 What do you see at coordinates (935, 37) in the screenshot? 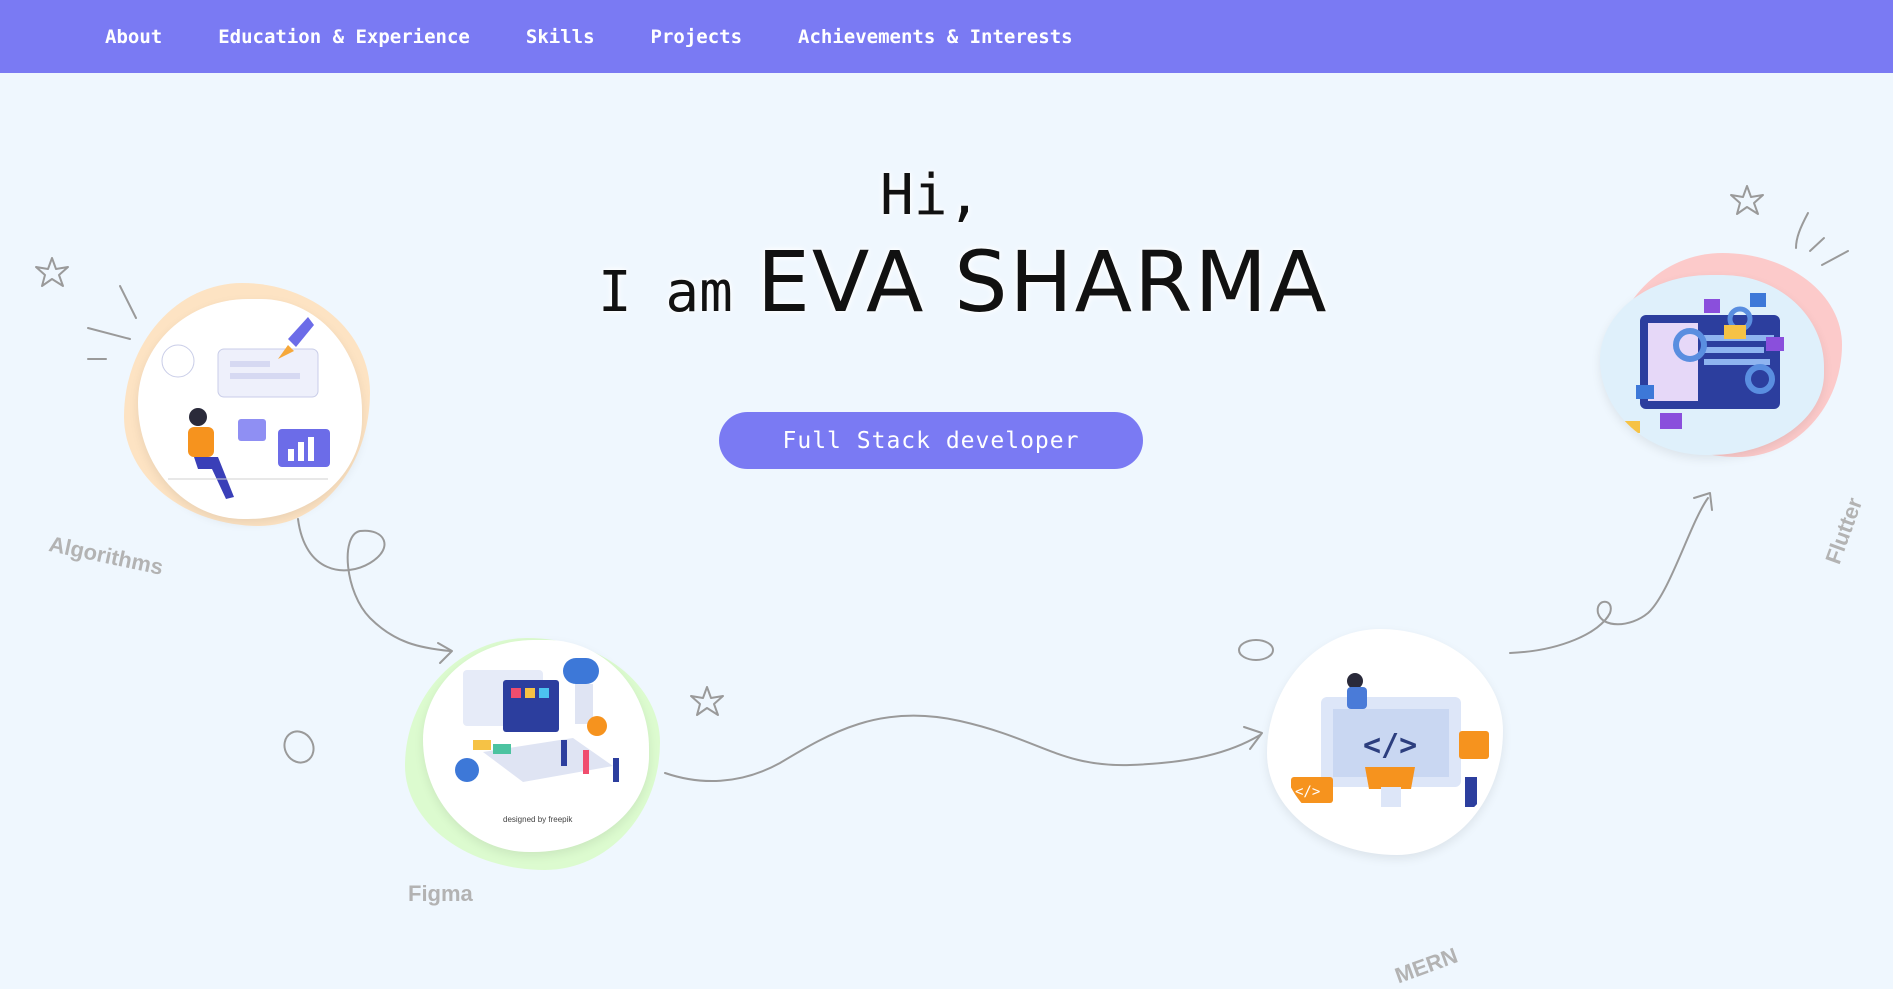
I see `nav-achievements-interests: Achievements & Interests` at bounding box center [935, 37].